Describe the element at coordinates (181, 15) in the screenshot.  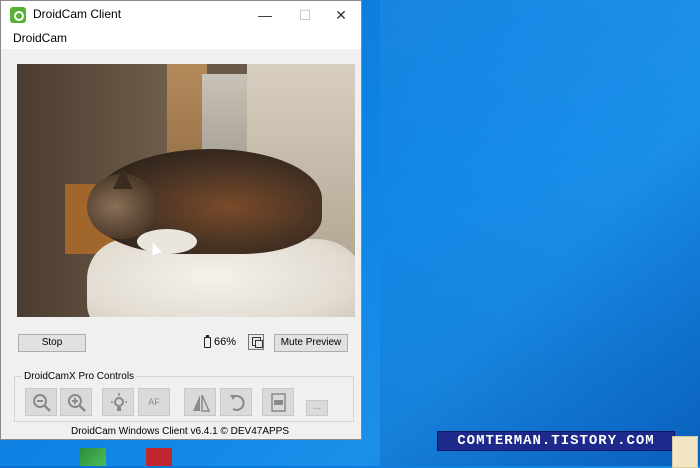
I see `title-bar: DroidCam Client — ☐ ✕` at that location.